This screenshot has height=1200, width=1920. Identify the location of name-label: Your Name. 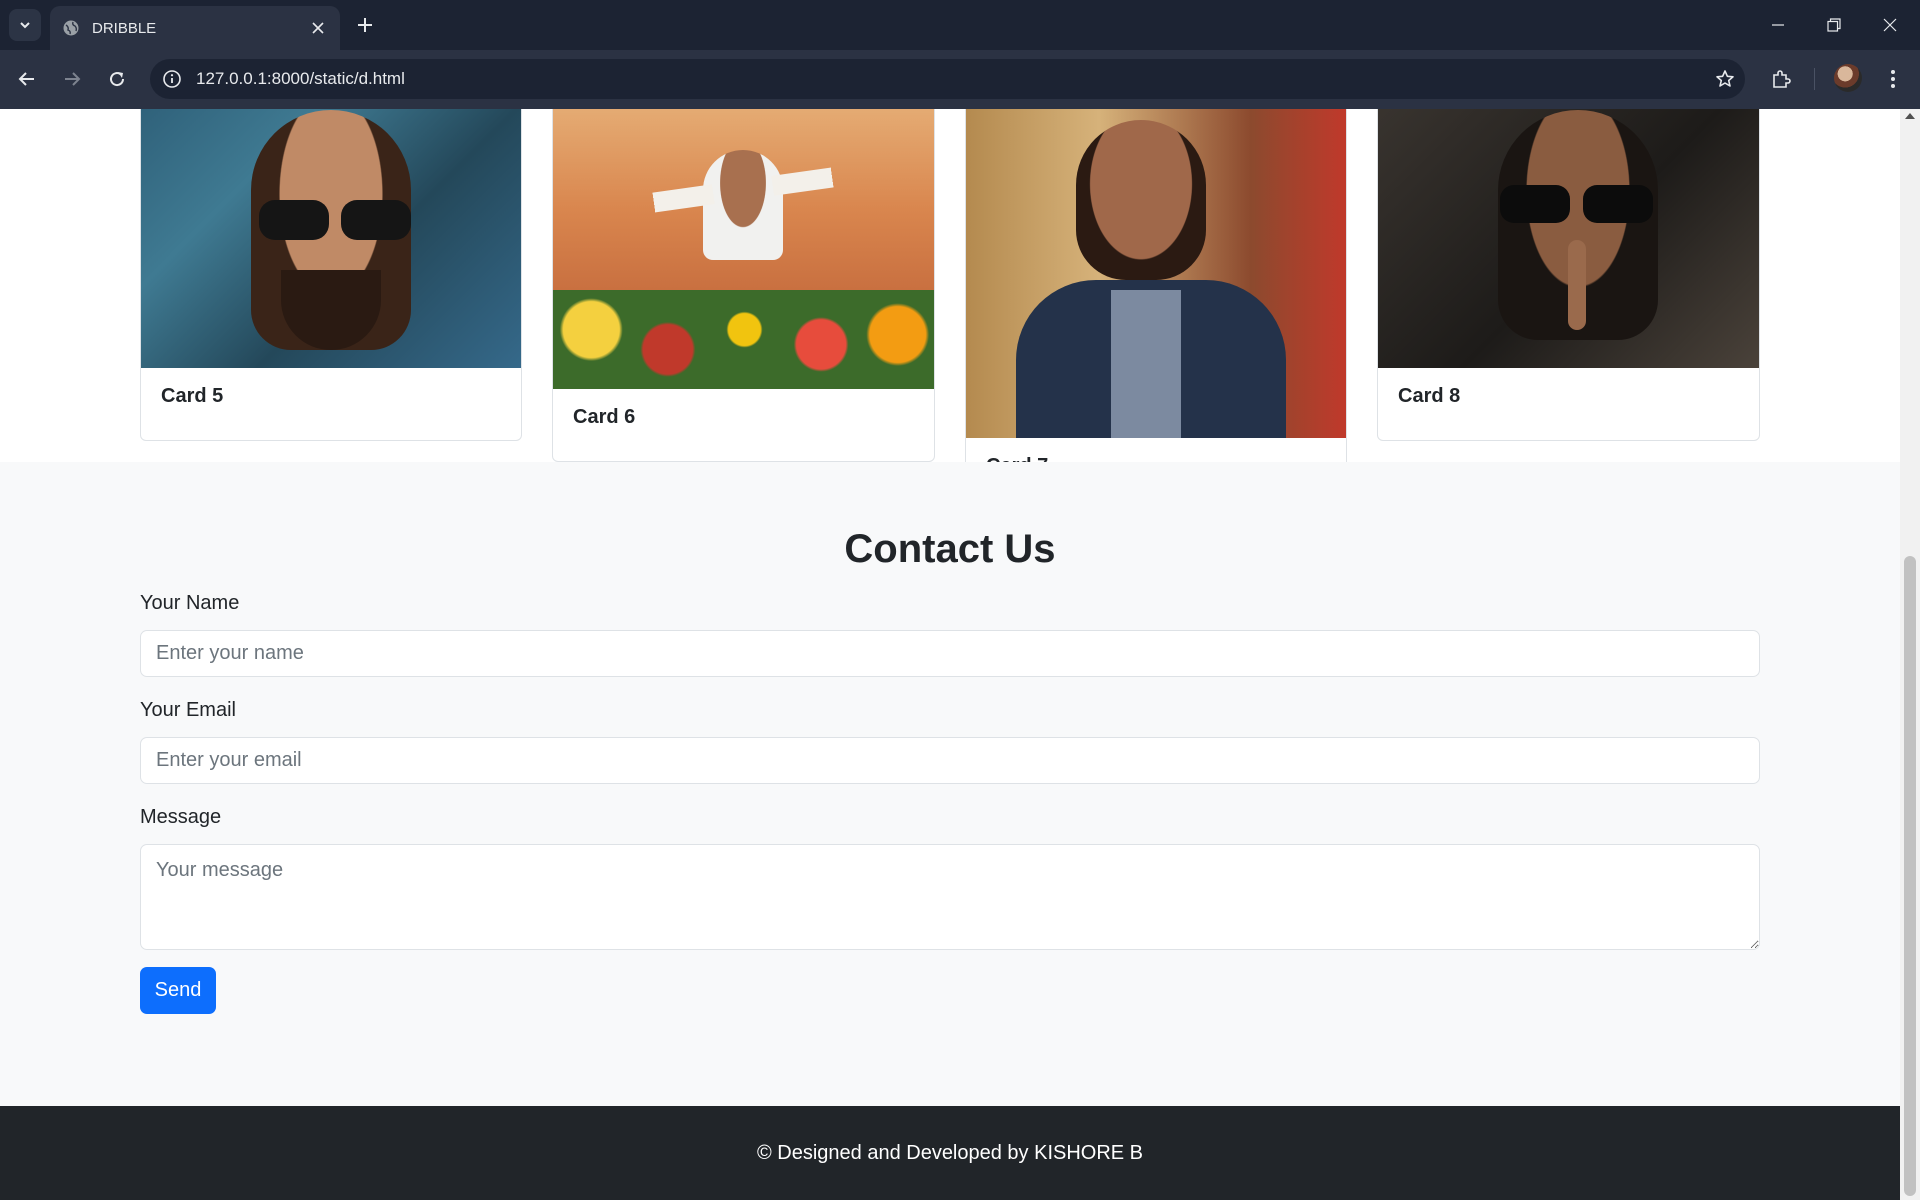
(190, 603).